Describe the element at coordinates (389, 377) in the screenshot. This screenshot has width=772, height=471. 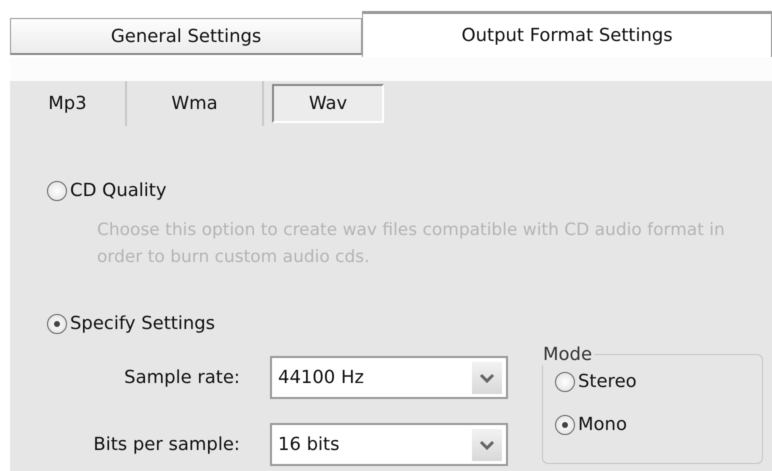
I see `dropdown-field: 44100 Hz` at that location.